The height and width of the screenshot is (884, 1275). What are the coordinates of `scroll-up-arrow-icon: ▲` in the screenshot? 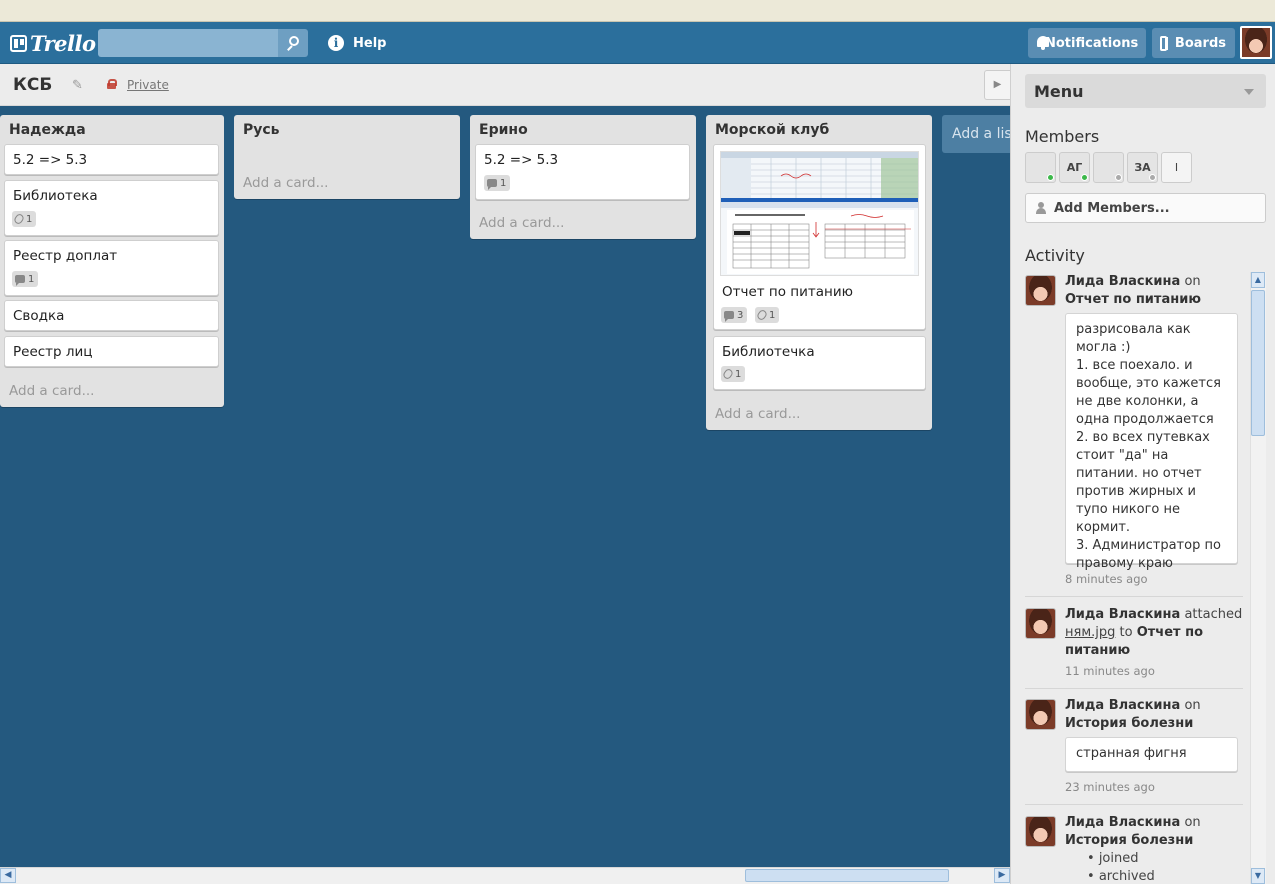 It's located at (1258, 280).